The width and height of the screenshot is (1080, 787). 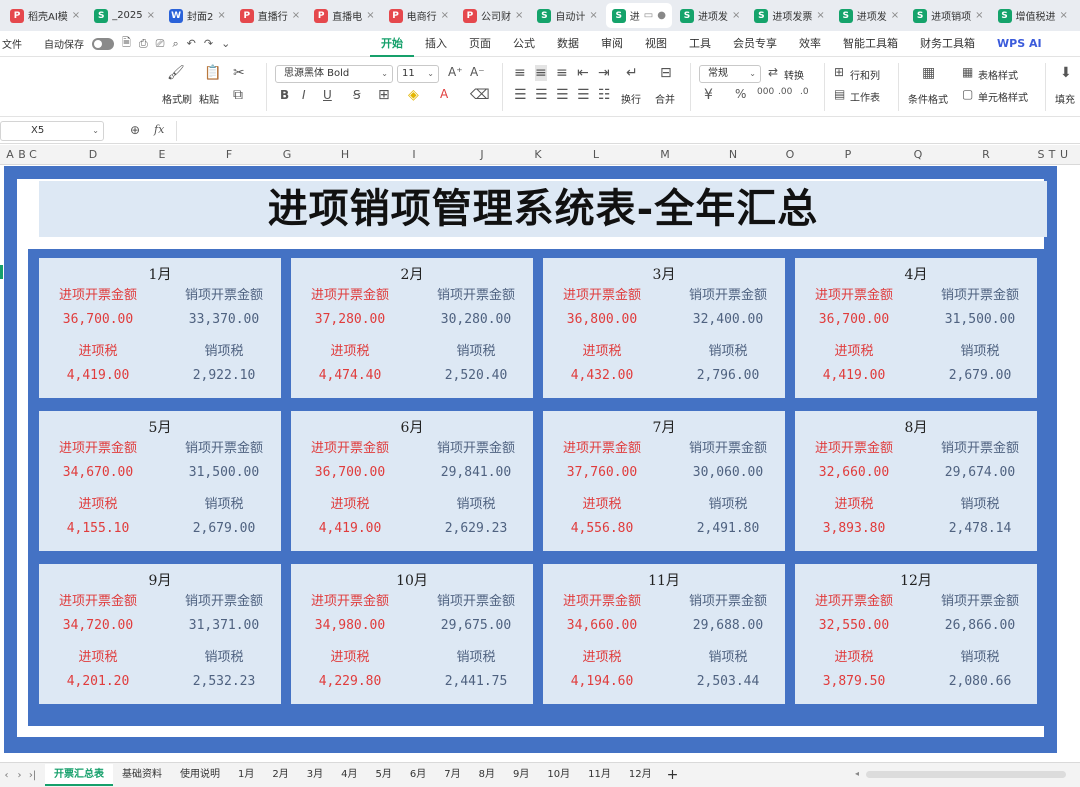 I want to click on add-sheet-icon: +, so click(x=673, y=775).